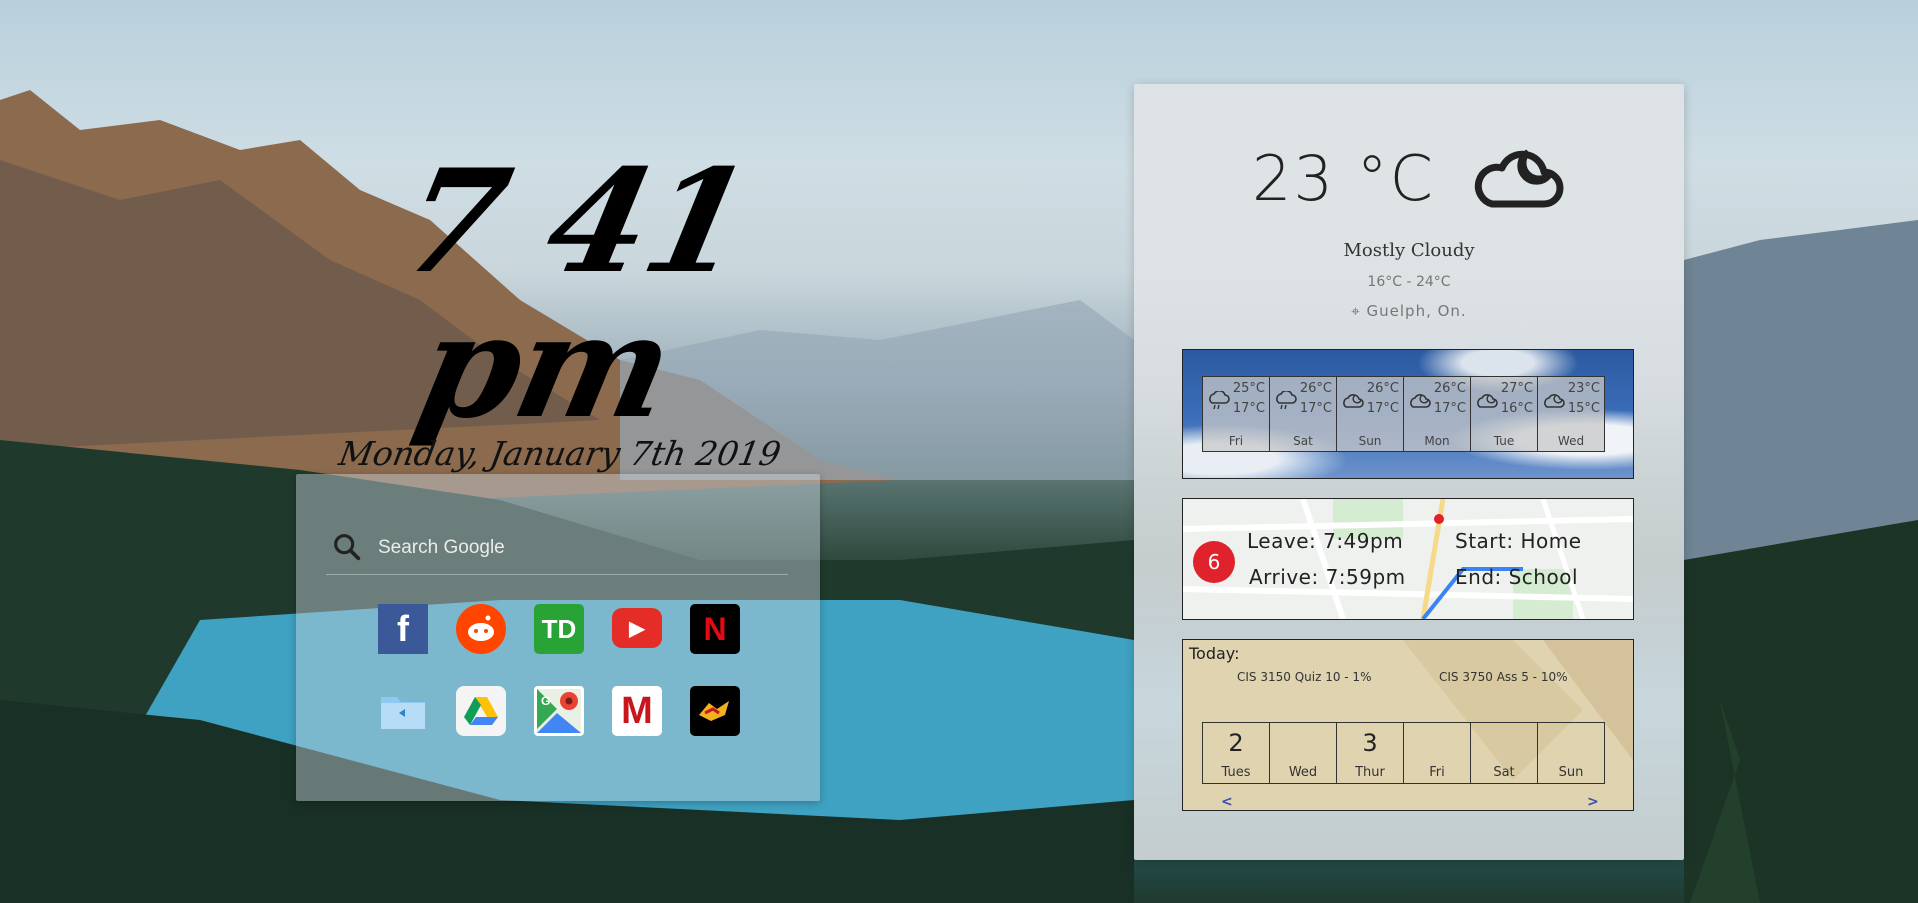 The image size is (1918, 903). Describe the element at coordinates (1248, 388) in the screenshot. I see `forecast-high: 25°C` at that location.